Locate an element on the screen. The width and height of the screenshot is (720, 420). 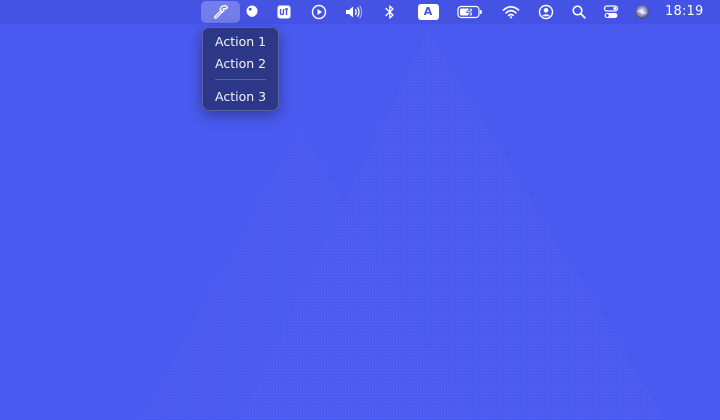
bluetooth-icon is located at coordinates (390, 12).